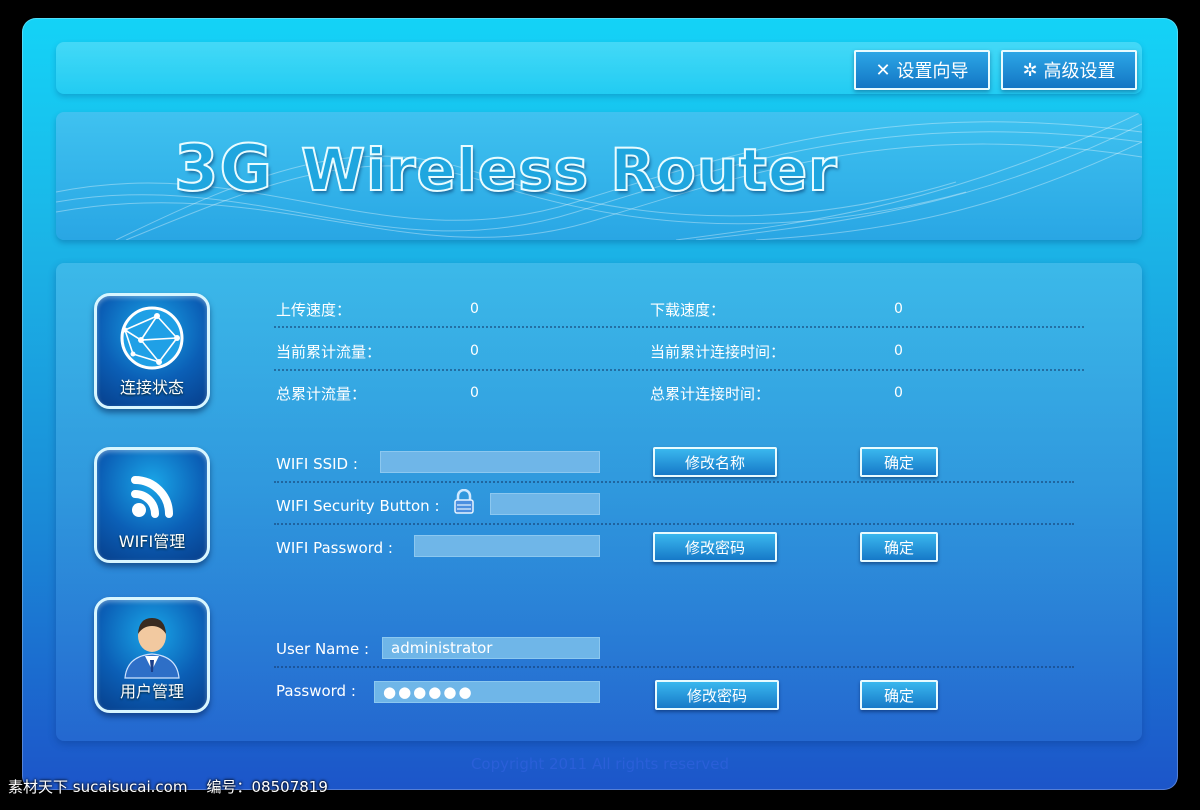  Describe the element at coordinates (1030, 70) in the screenshot. I see `gear-icon: ✲` at that location.